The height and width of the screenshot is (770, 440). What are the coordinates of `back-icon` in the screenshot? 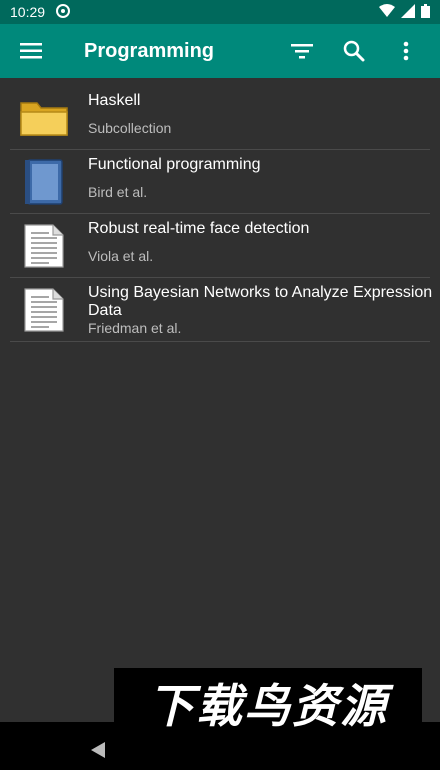 It's located at (98, 750).